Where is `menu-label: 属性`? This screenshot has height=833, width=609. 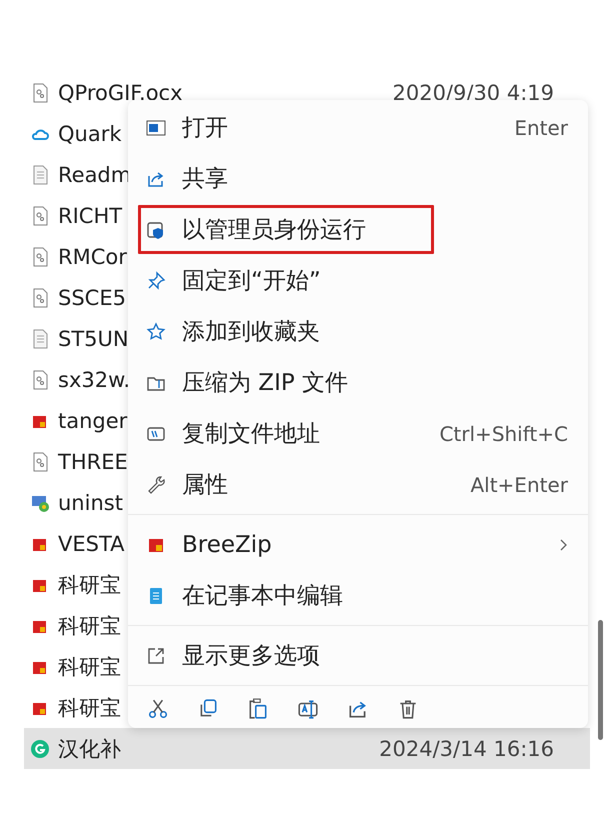 menu-label: 属性 is located at coordinates (205, 485).